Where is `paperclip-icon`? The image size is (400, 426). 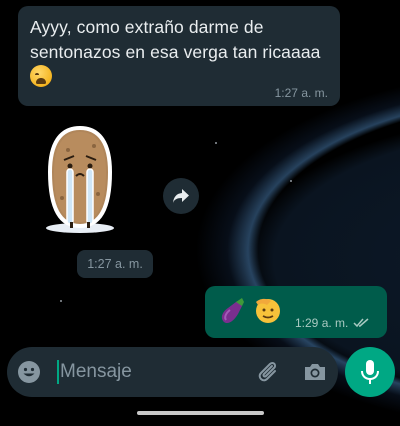
paperclip-icon is located at coordinates (268, 372).